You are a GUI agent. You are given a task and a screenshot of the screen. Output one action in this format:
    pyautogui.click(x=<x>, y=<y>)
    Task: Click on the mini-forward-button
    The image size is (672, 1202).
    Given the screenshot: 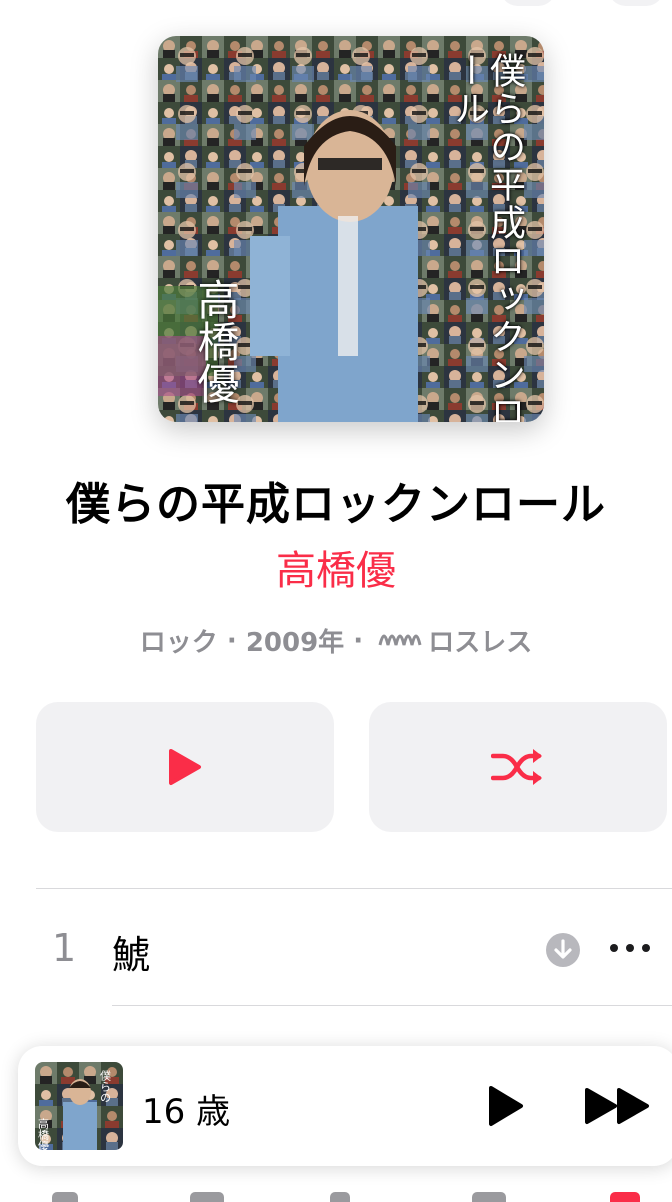 What is the action you would take?
    pyautogui.click(x=618, y=1108)
    